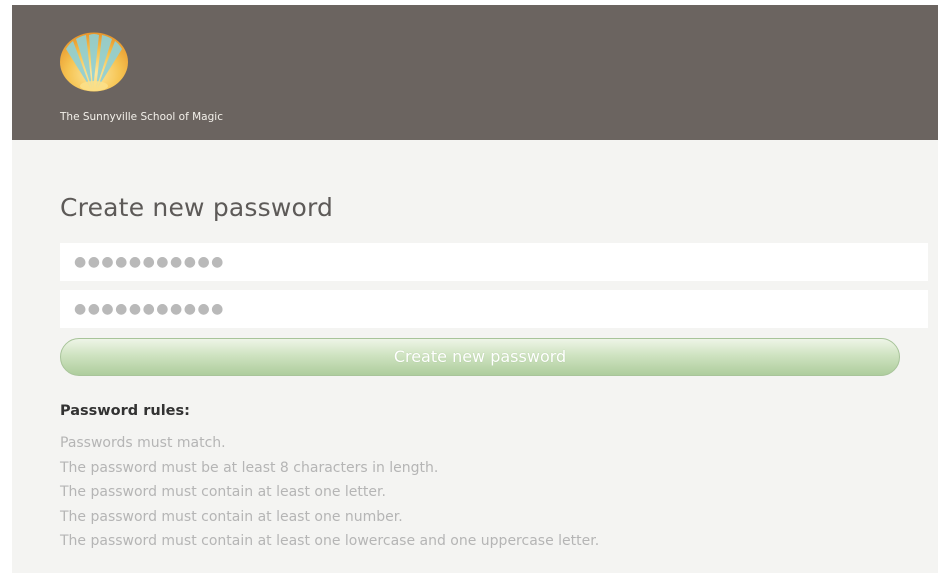 This screenshot has width=938, height=573. I want to click on school-name: The Sunnyville School of Magic, so click(141, 117).